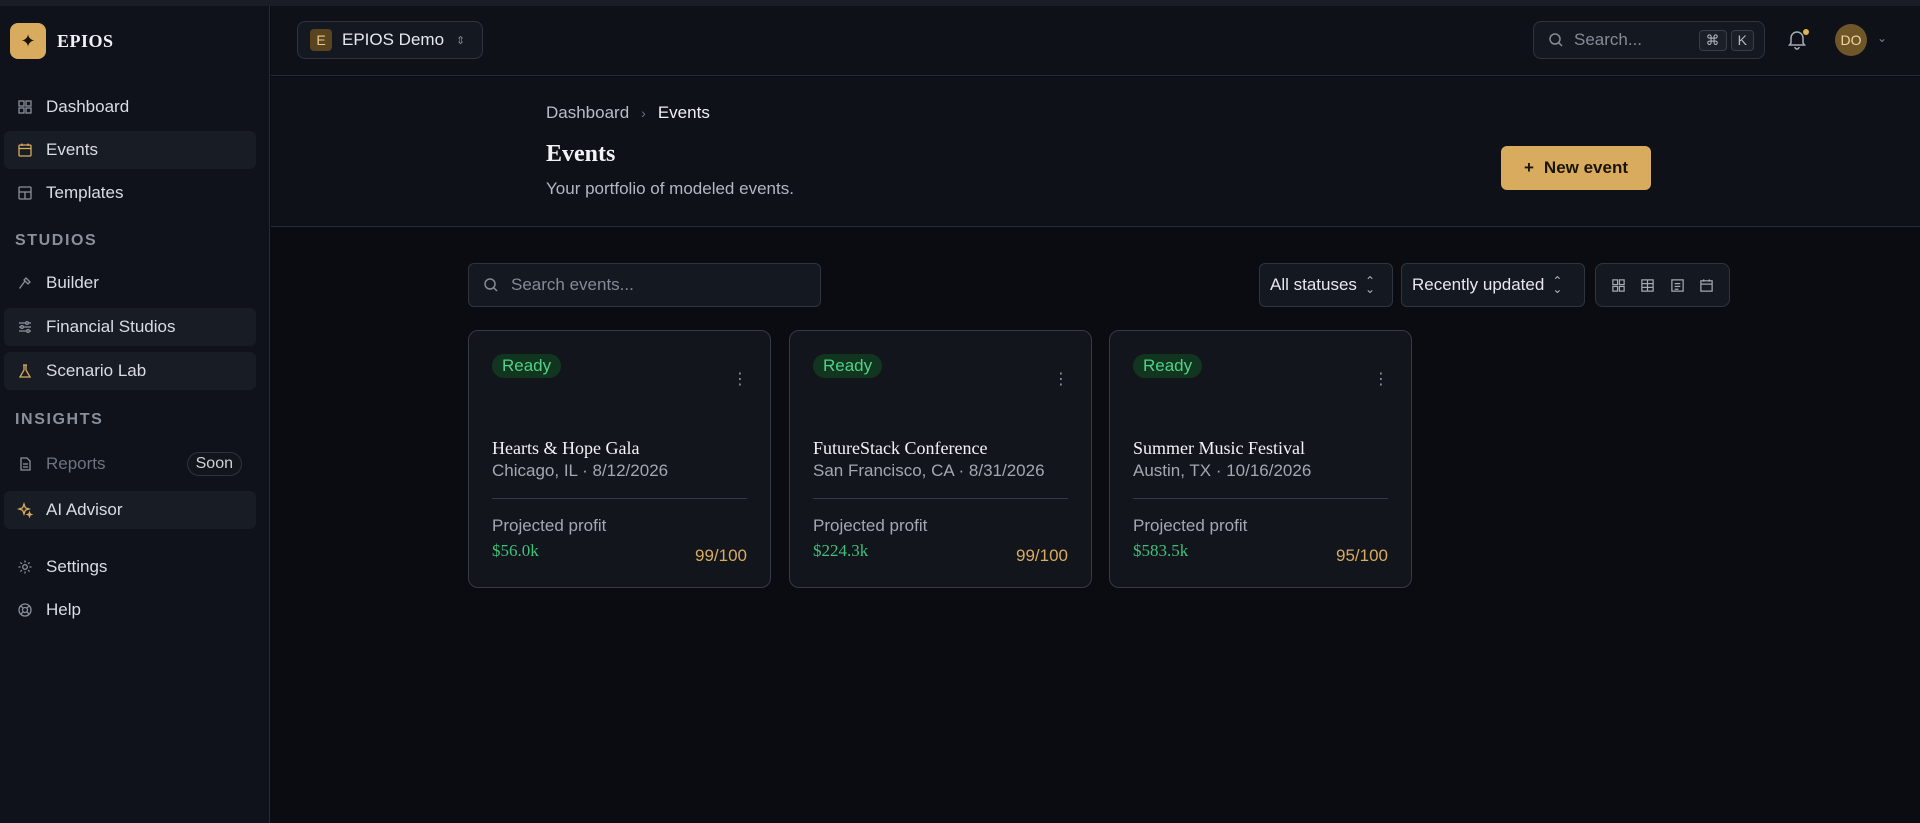 The height and width of the screenshot is (823, 1920). I want to click on list-icon, so click(1677, 285).